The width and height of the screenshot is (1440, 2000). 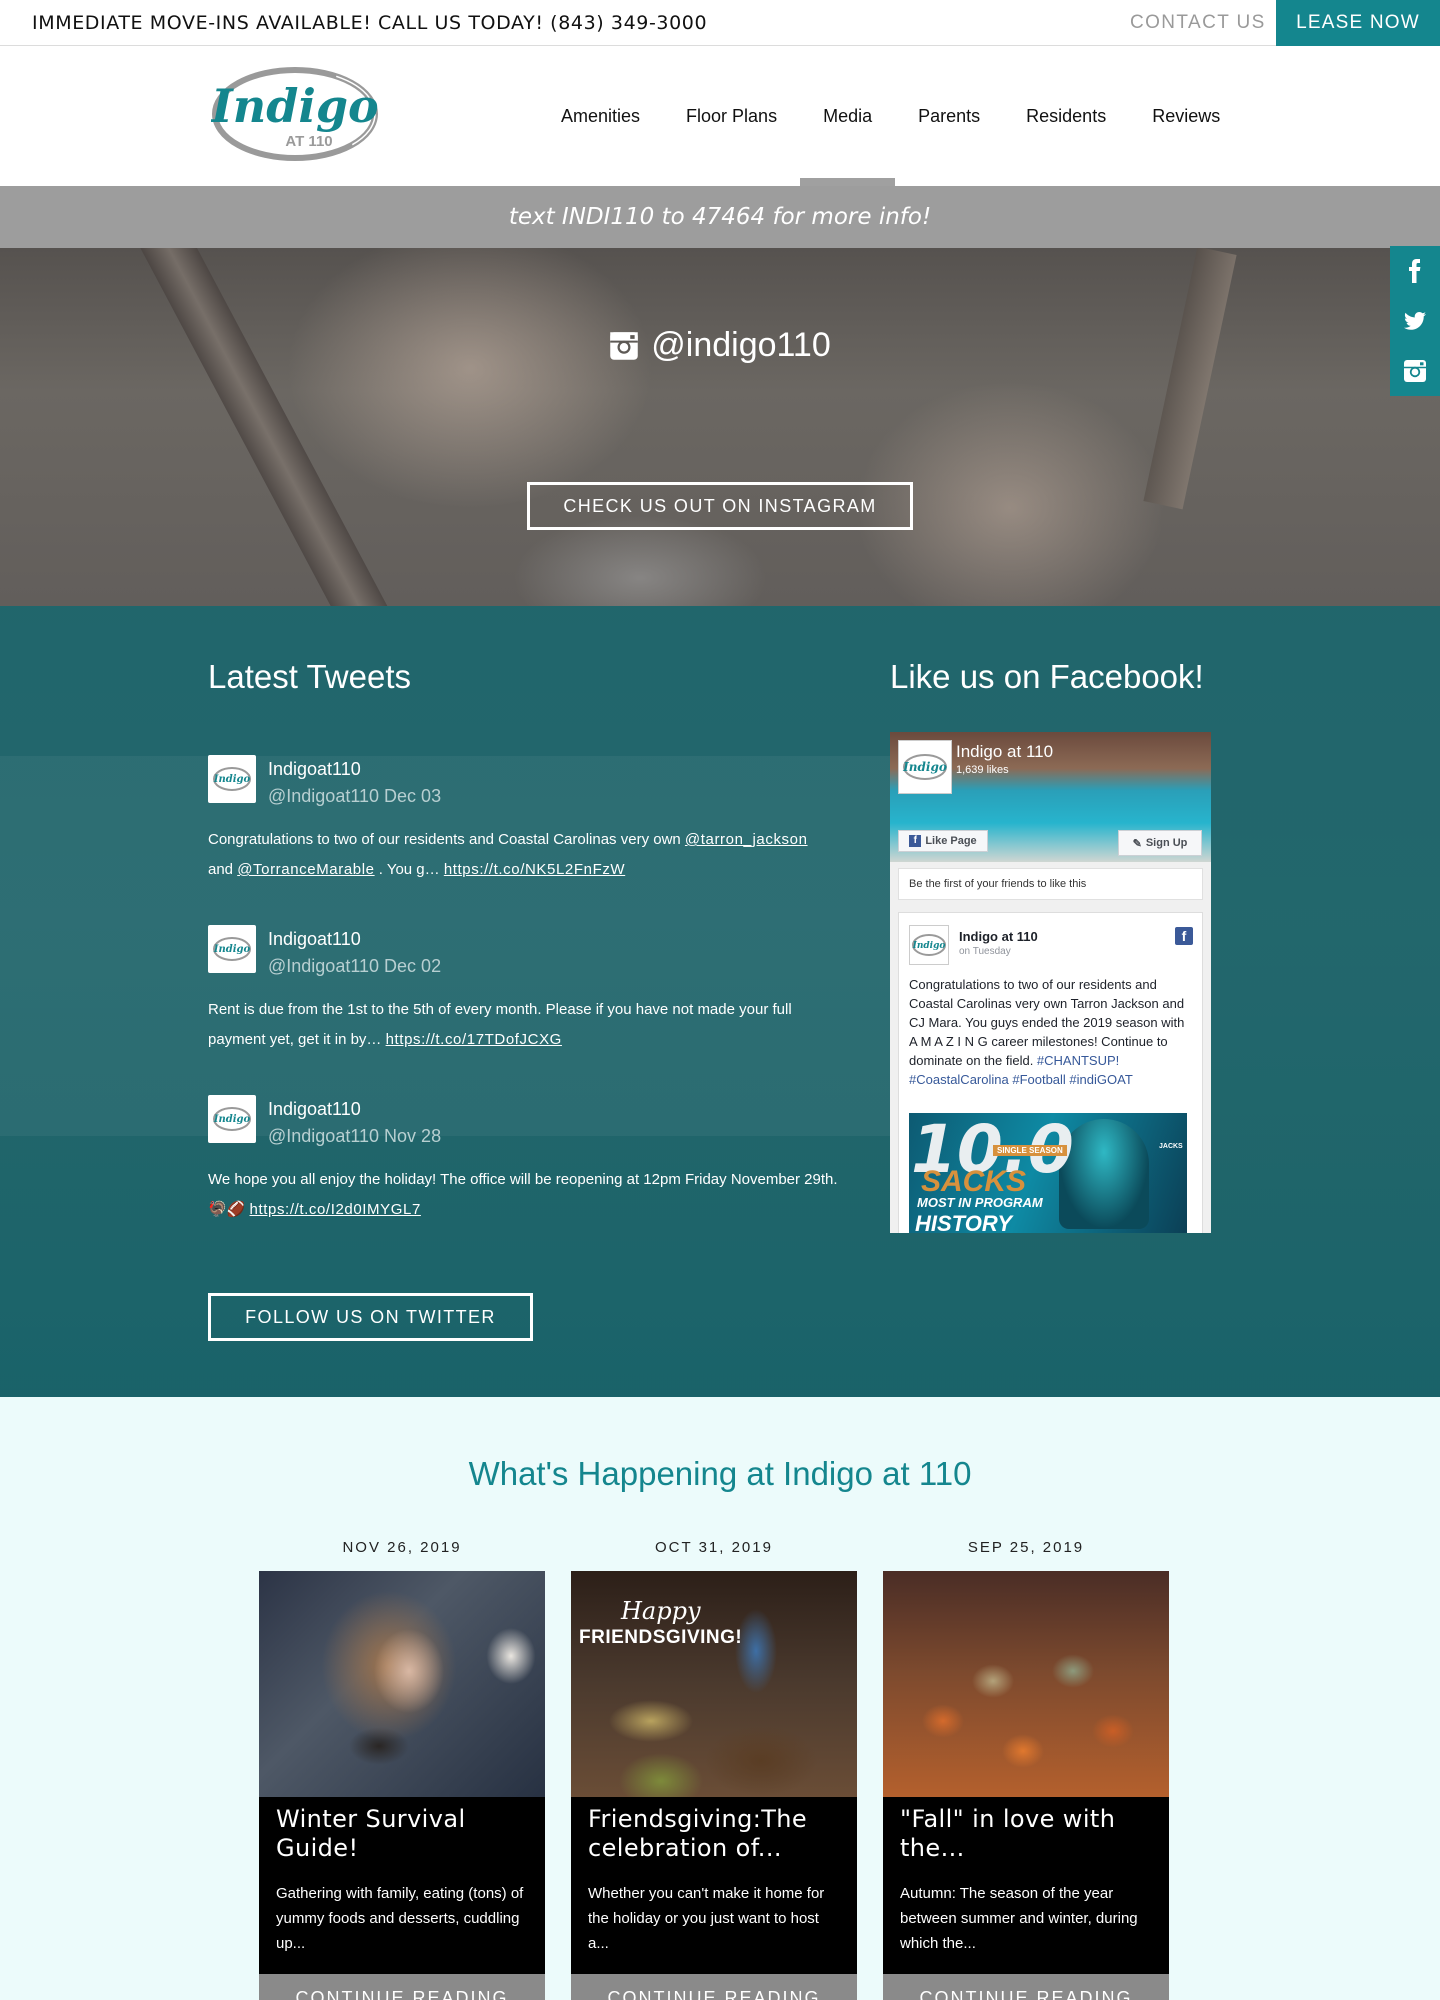 What do you see at coordinates (308, 141) in the screenshot?
I see `logo-sub-text: AT 110` at bounding box center [308, 141].